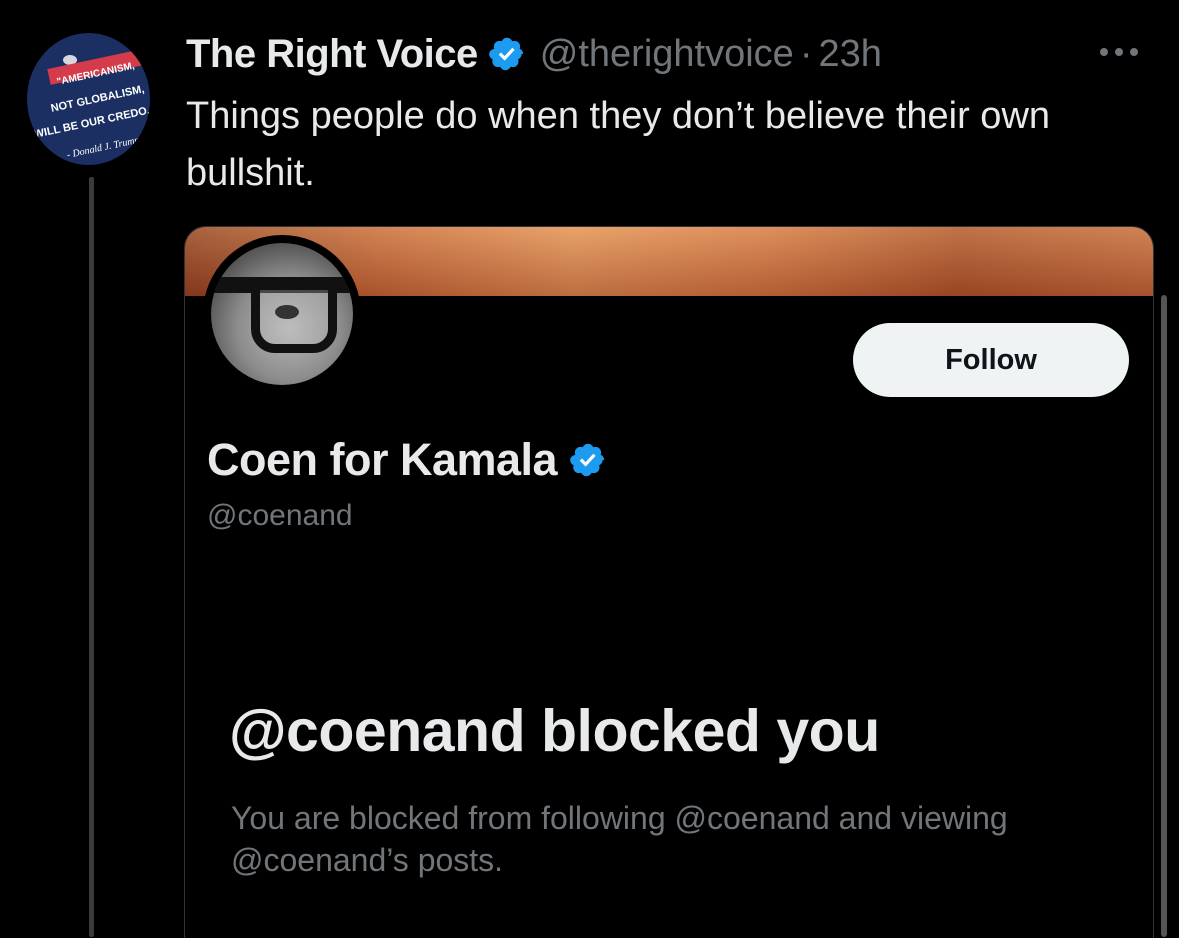 This screenshot has height=938, width=1179. I want to click on author-name: The Right Voice, so click(332, 54).